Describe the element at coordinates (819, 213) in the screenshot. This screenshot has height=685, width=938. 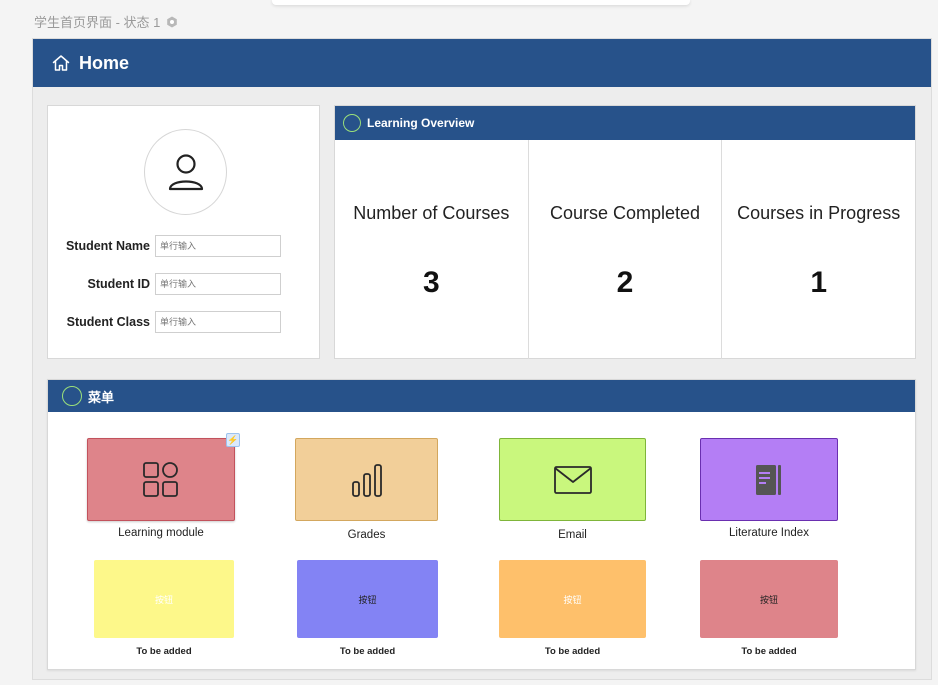
I see `stat-label: Courses in Progress` at that location.